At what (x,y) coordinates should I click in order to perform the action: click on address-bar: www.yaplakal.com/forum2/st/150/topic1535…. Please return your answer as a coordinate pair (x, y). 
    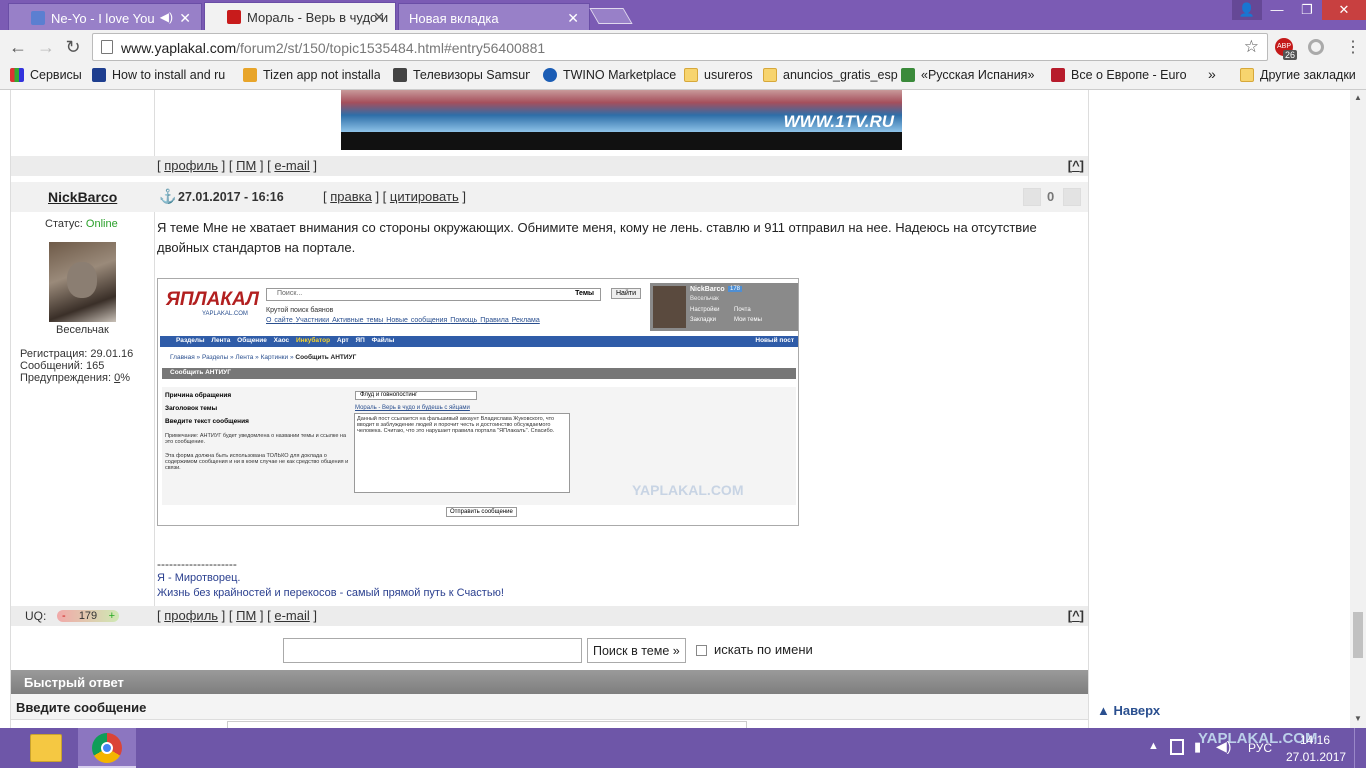
    Looking at the image, I should click on (680, 47).